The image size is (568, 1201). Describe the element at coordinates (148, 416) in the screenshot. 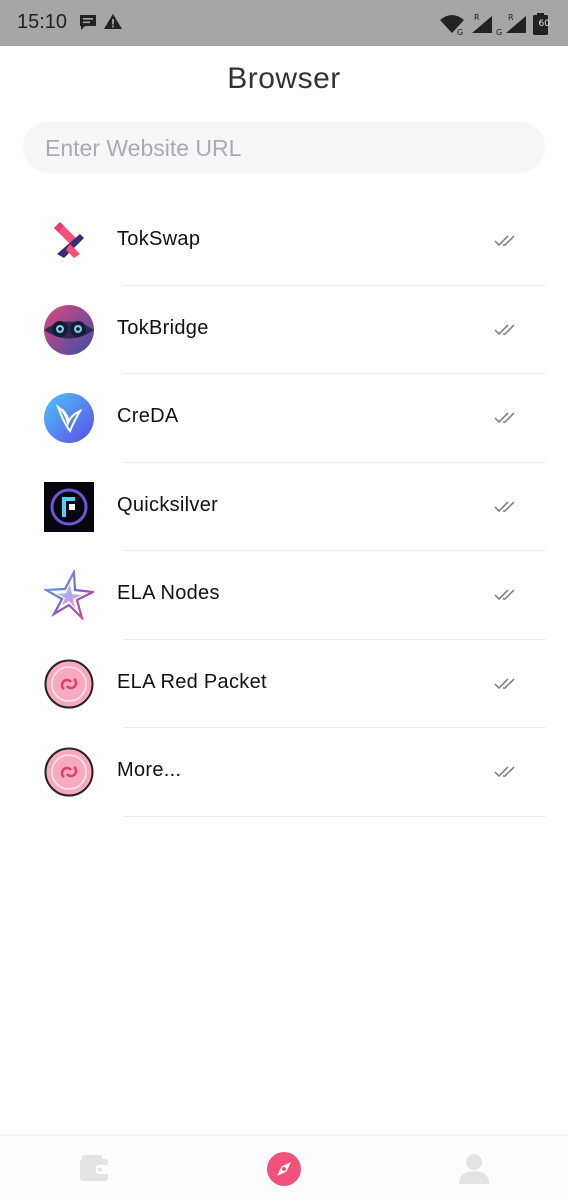

I see `list-item-label: CreDA` at that location.